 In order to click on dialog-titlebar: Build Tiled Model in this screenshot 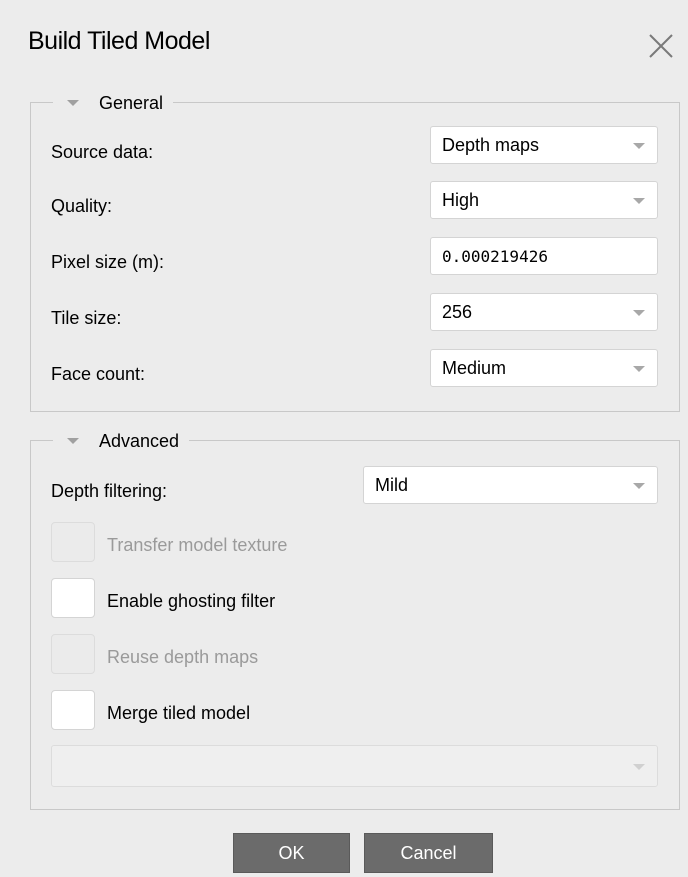, I will do `click(344, 46)`.